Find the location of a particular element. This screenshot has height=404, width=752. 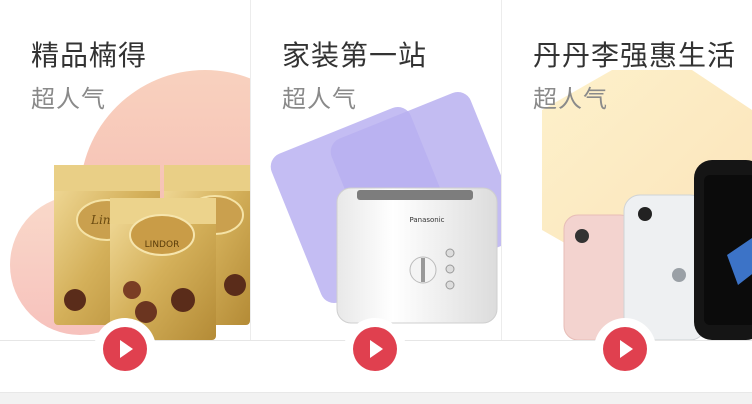

toaster-brand: Panasonic is located at coordinates (426, 220).